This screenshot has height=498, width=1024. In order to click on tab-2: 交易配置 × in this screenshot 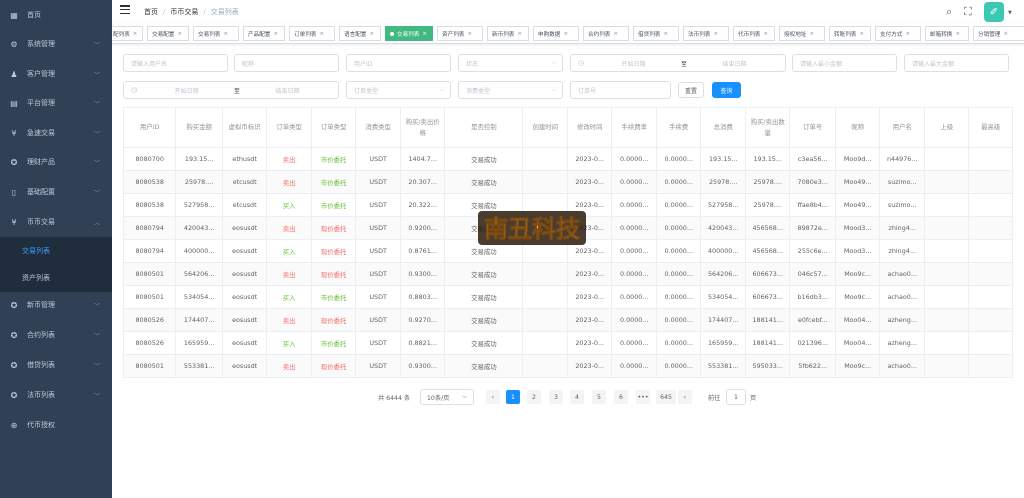, I will do `click(168, 33)`.